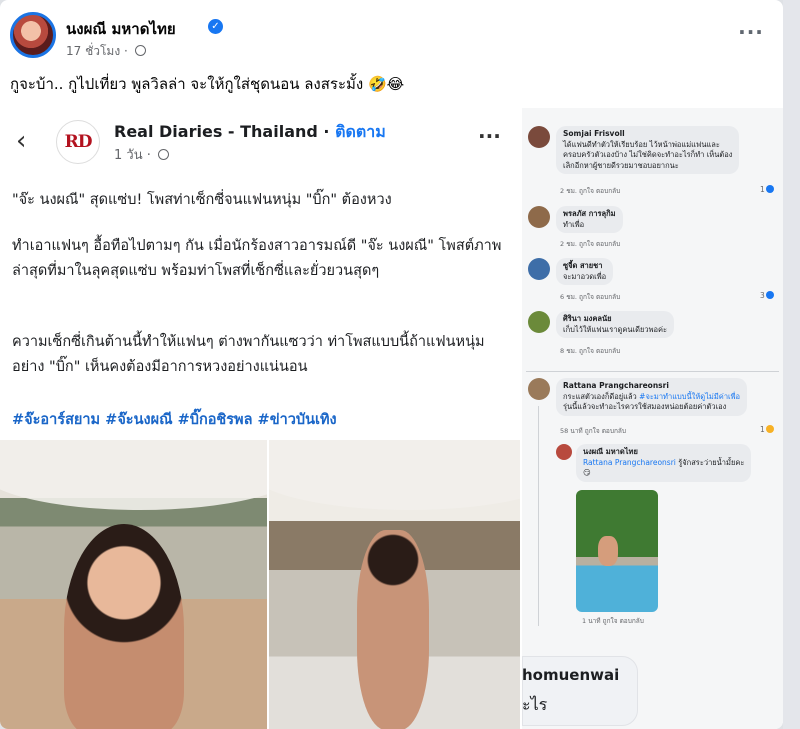 This screenshot has height=729, width=800. I want to click on commenter-name: Somjai Frisvoll, so click(594, 133).